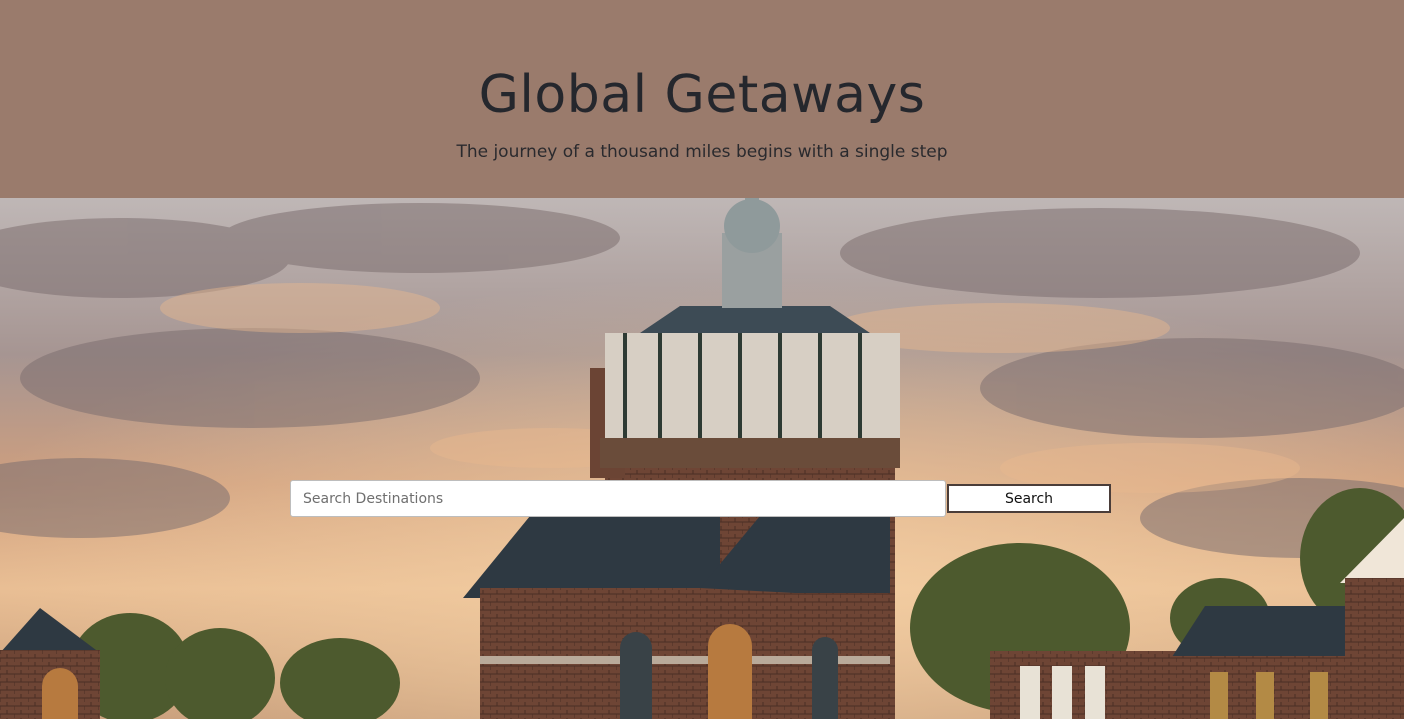  I want to click on search-input, so click(618, 498).